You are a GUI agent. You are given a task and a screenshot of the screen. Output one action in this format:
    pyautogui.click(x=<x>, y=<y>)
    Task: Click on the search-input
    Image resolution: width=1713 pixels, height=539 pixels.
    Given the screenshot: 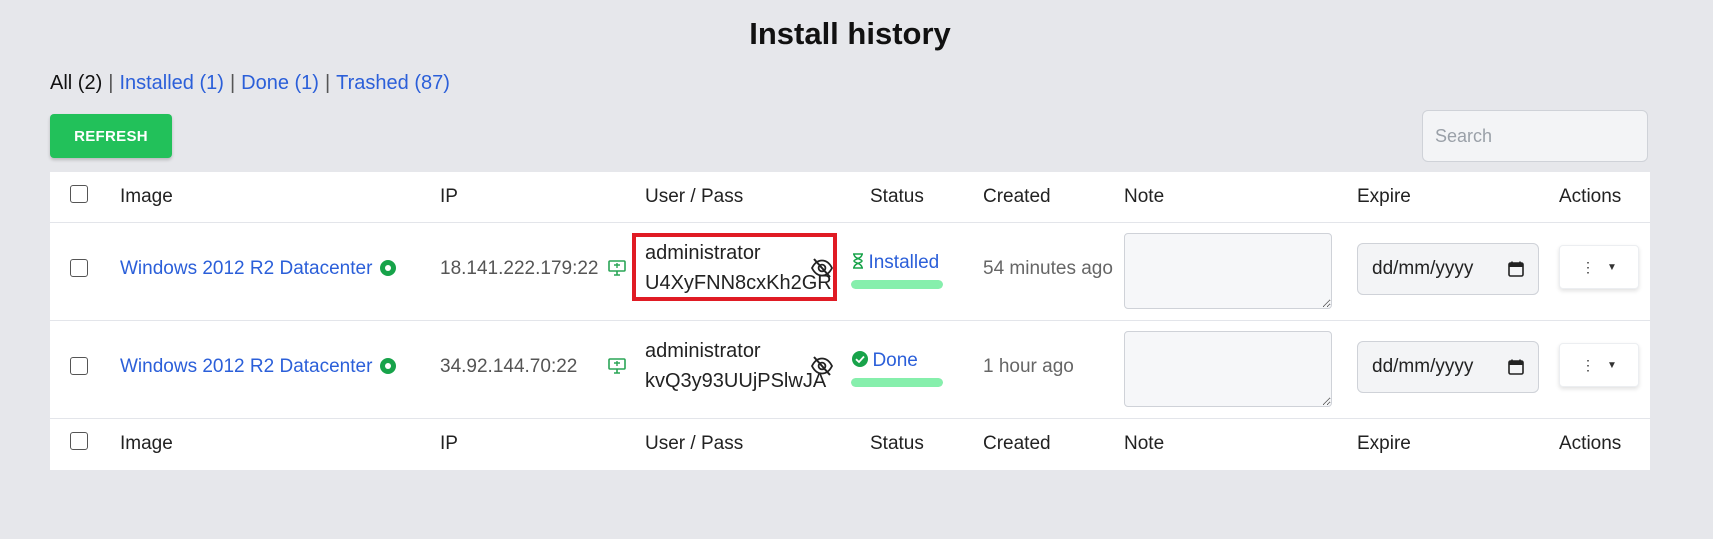 What is the action you would take?
    pyautogui.click(x=1535, y=136)
    